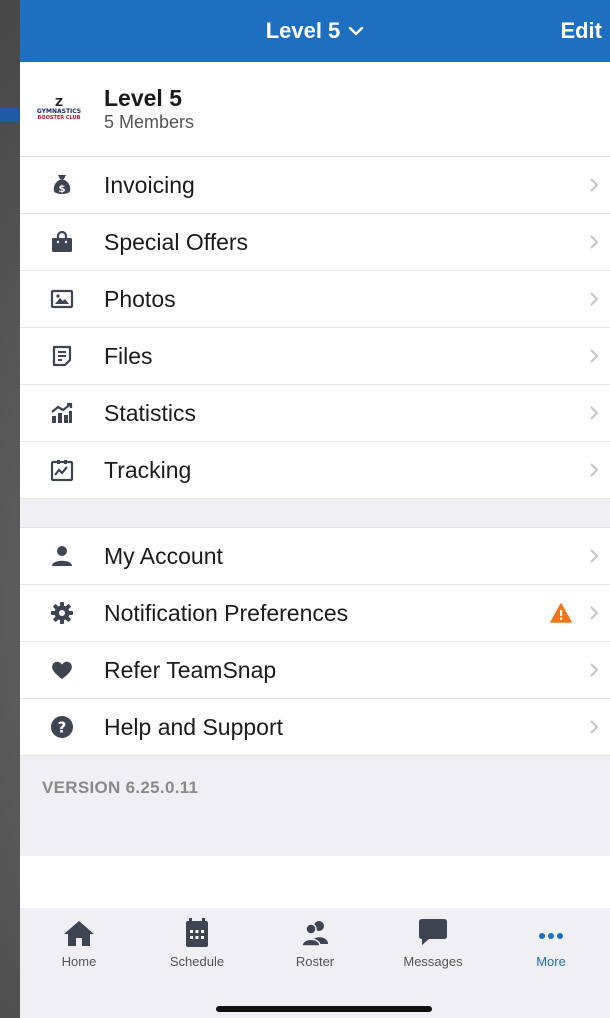 This screenshot has height=1018, width=610. Describe the element at coordinates (120, 787) in the screenshot. I see `version-label: VERSION 6.25.0.11` at that location.